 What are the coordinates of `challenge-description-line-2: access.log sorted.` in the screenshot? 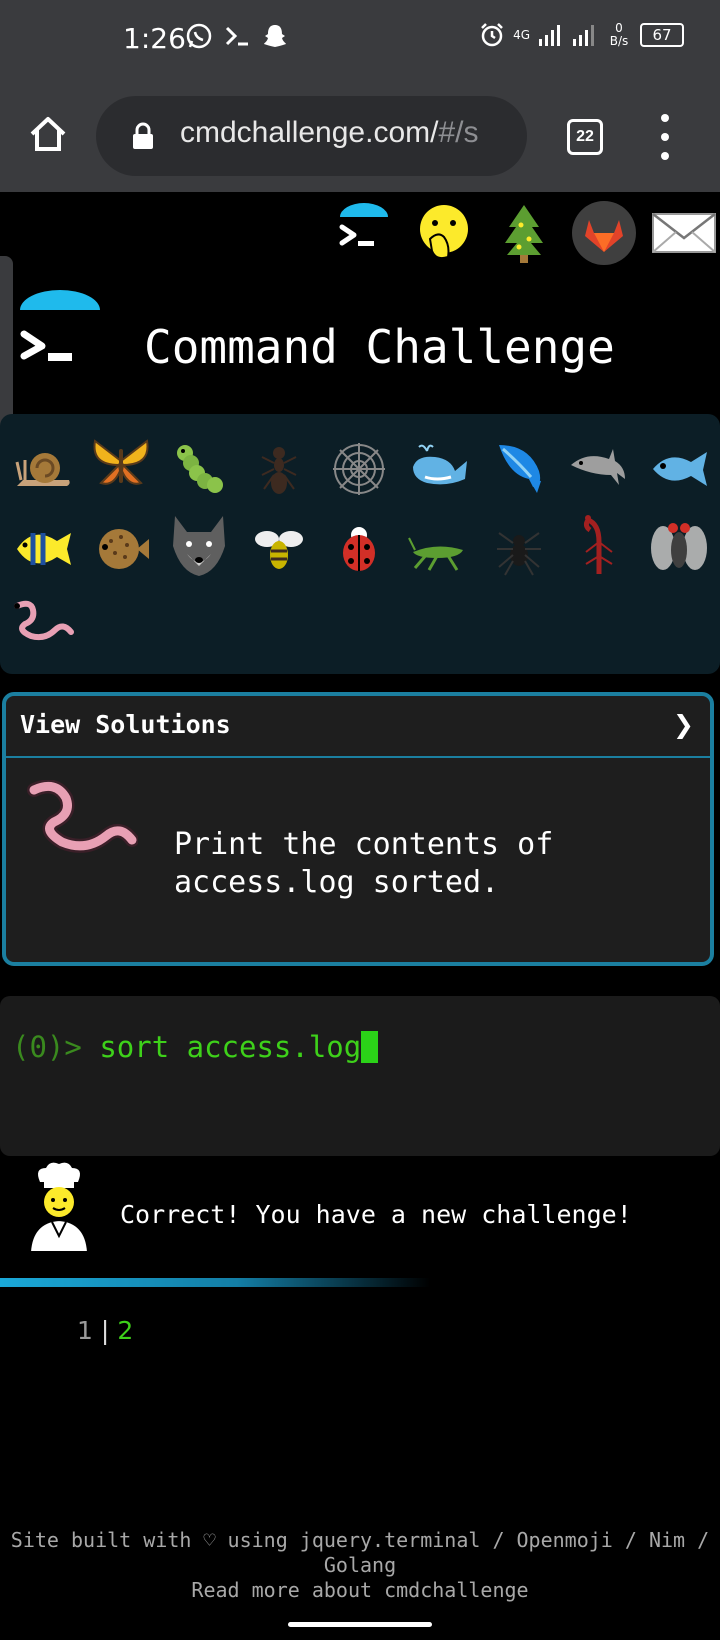 It's located at (337, 882).